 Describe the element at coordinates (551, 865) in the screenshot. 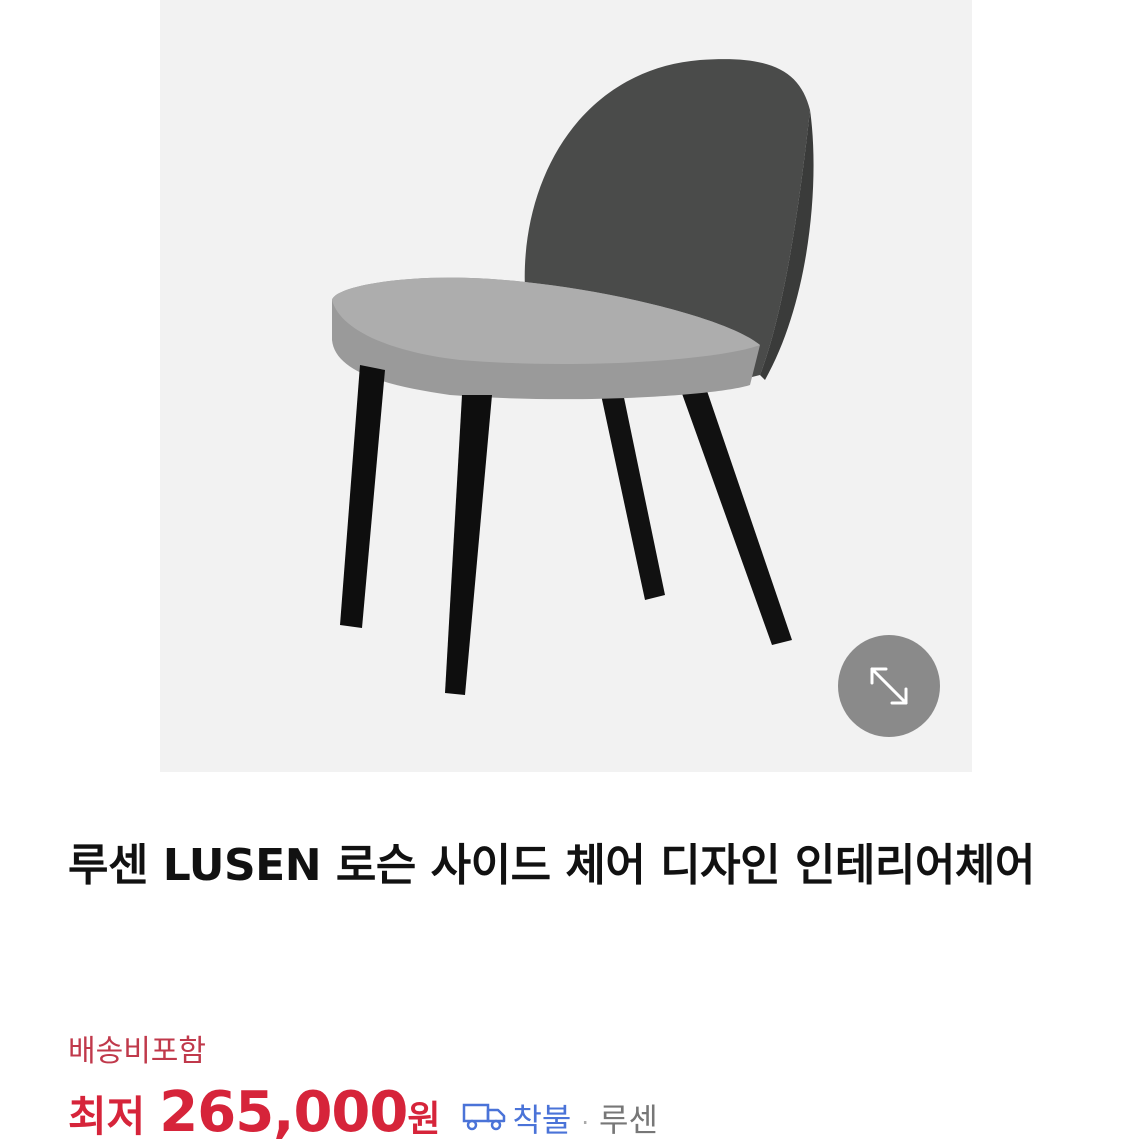

I see `product-title: 루센 LUSEN 로슨 사이드 체어 디자인 인테리어체어` at that location.